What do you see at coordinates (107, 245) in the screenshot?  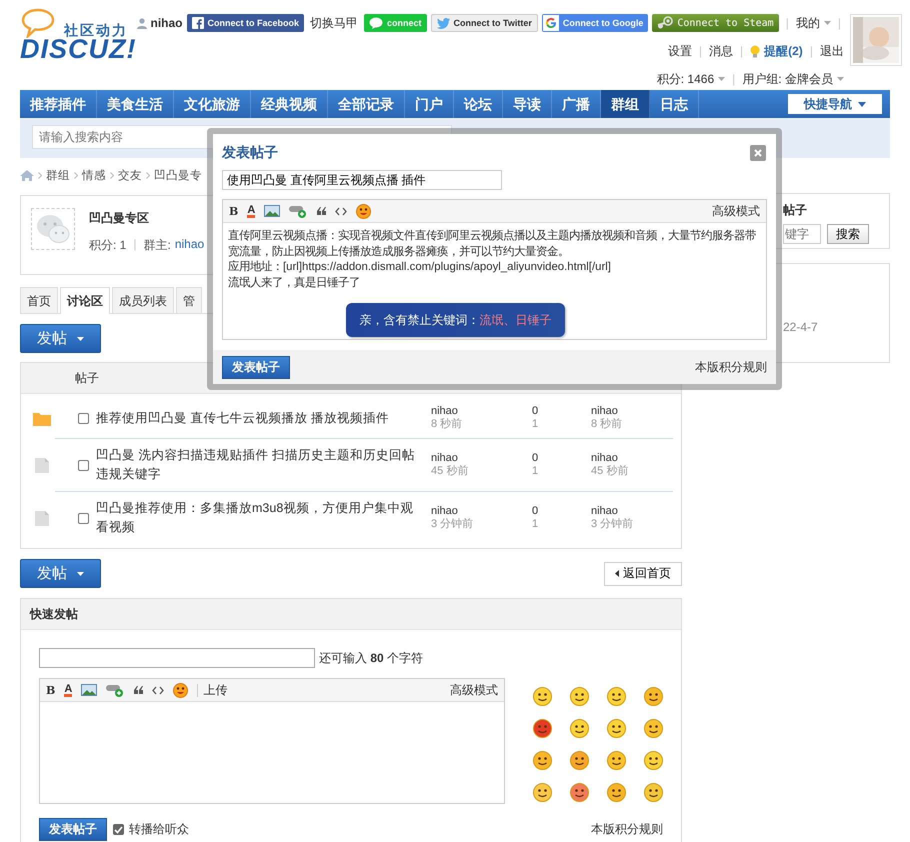 I see `group-credits: 积分: 1` at bounding box center [107, 245].